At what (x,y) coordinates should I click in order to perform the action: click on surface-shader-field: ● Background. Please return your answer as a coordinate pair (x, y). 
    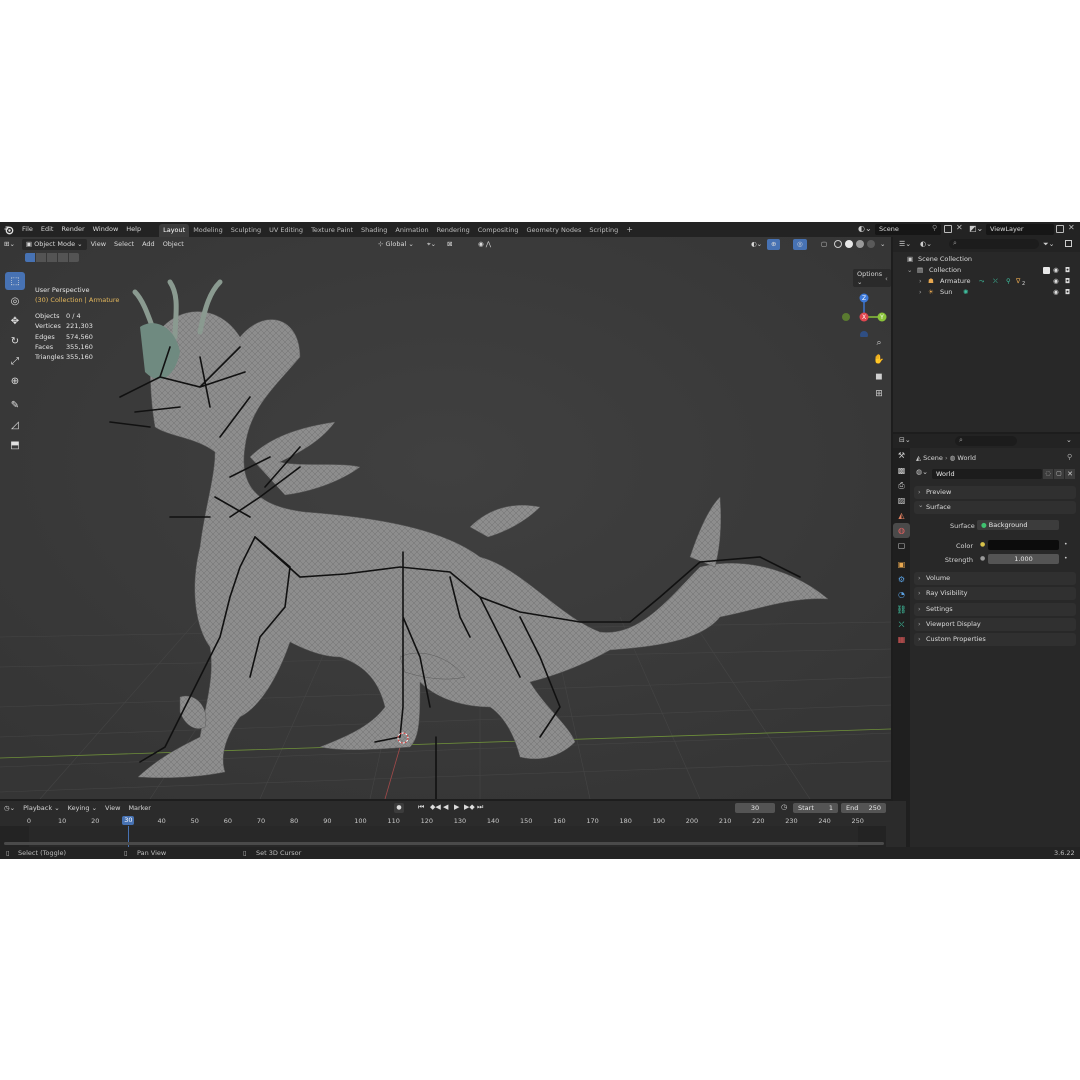
    Looking at the image, I should click on (1018, 525).